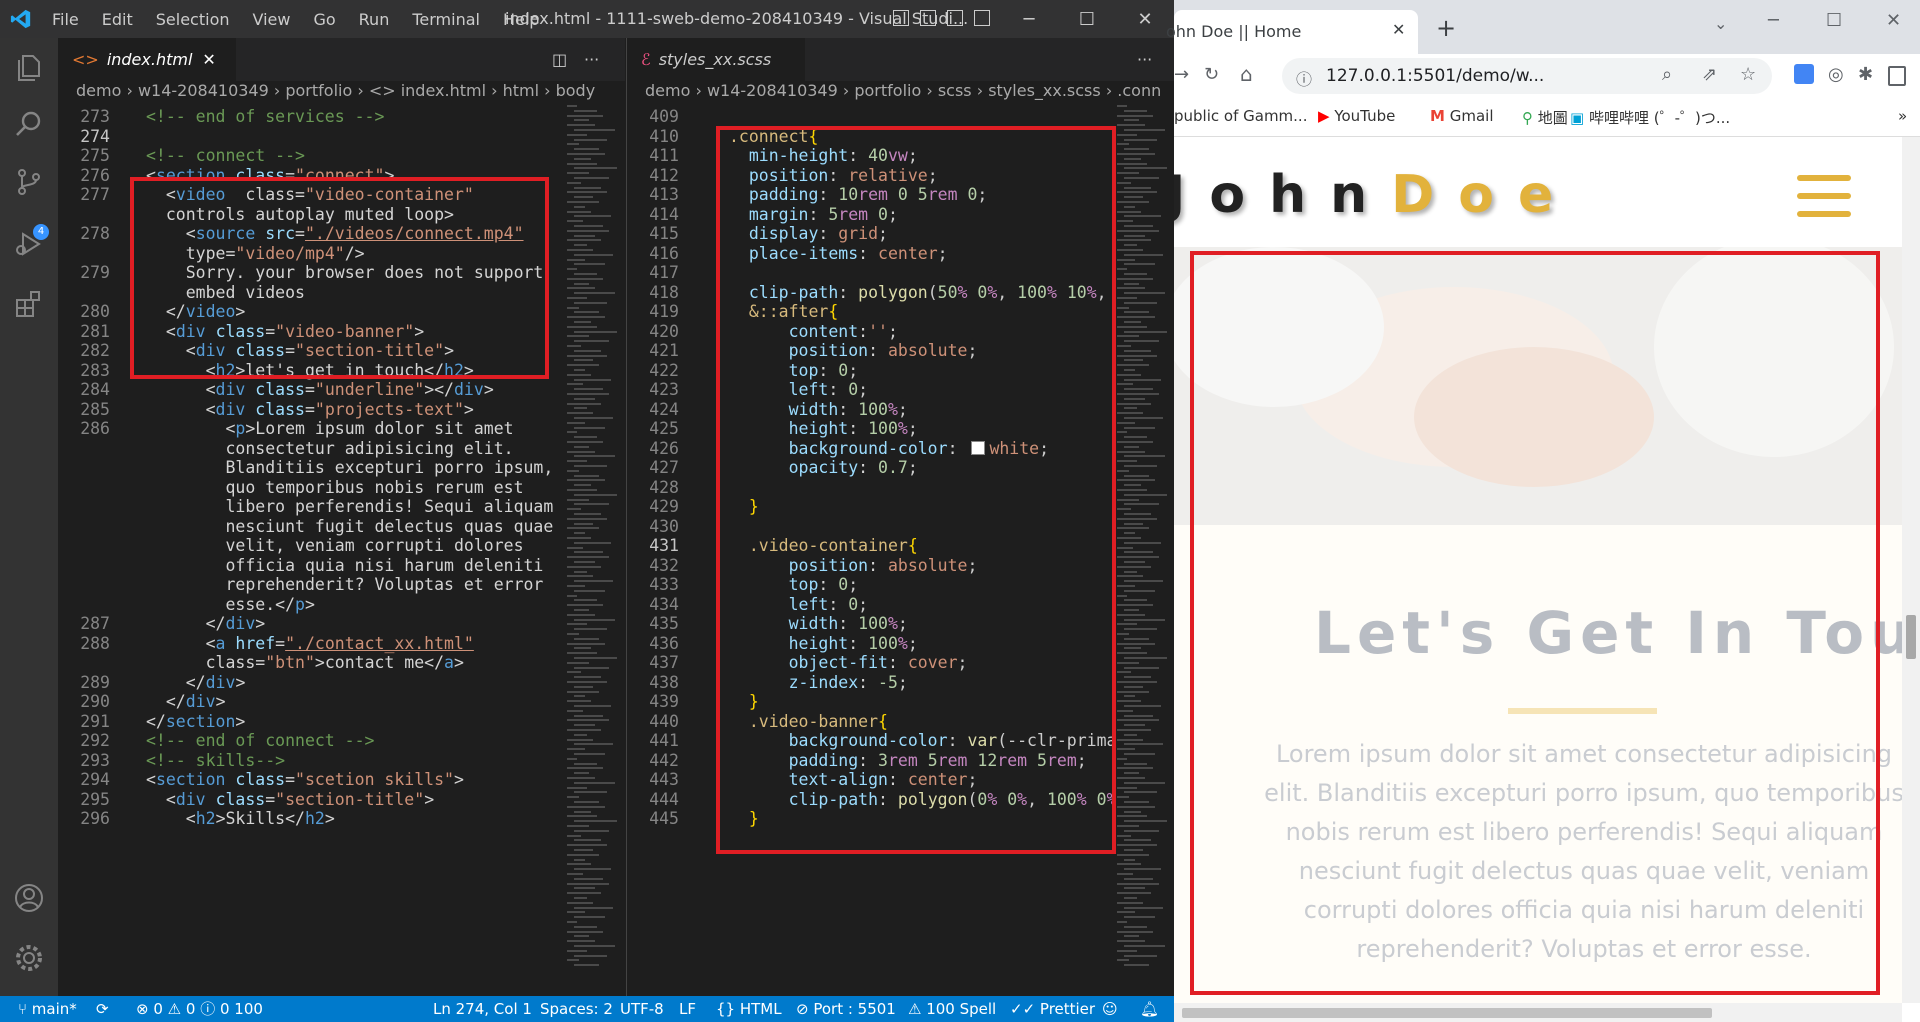 This screenshot has height=1022, width=1920. I want to click on branch-indicator: ⑂ main*, so click(47, 1009).